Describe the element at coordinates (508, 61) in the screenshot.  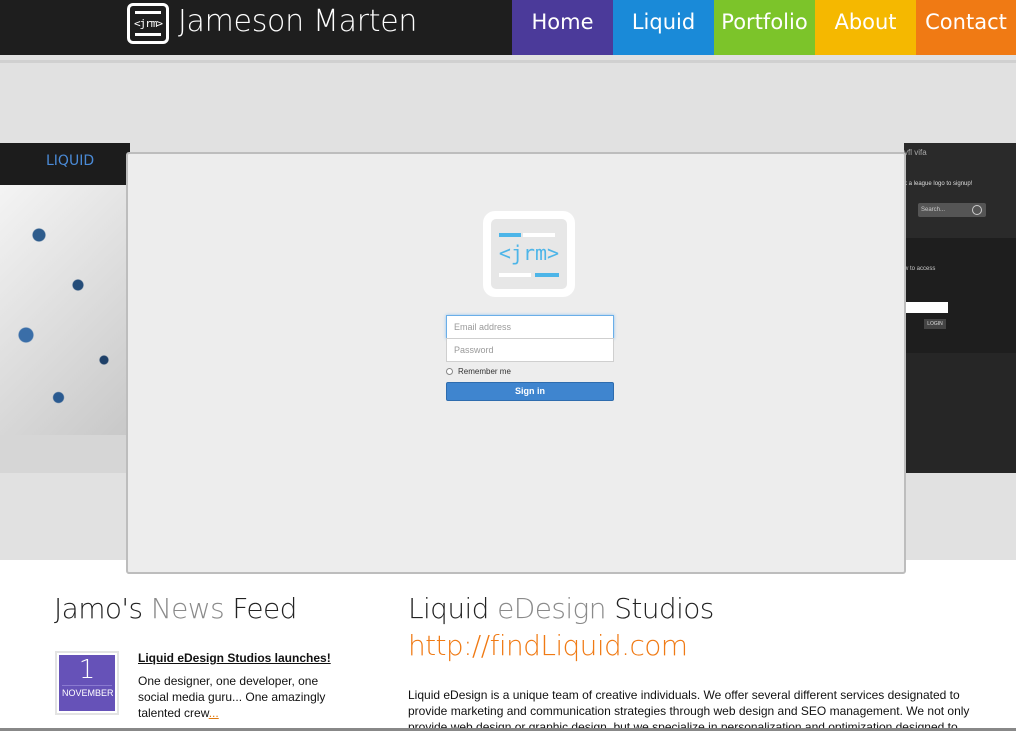
I see `hero-divider` at that location.